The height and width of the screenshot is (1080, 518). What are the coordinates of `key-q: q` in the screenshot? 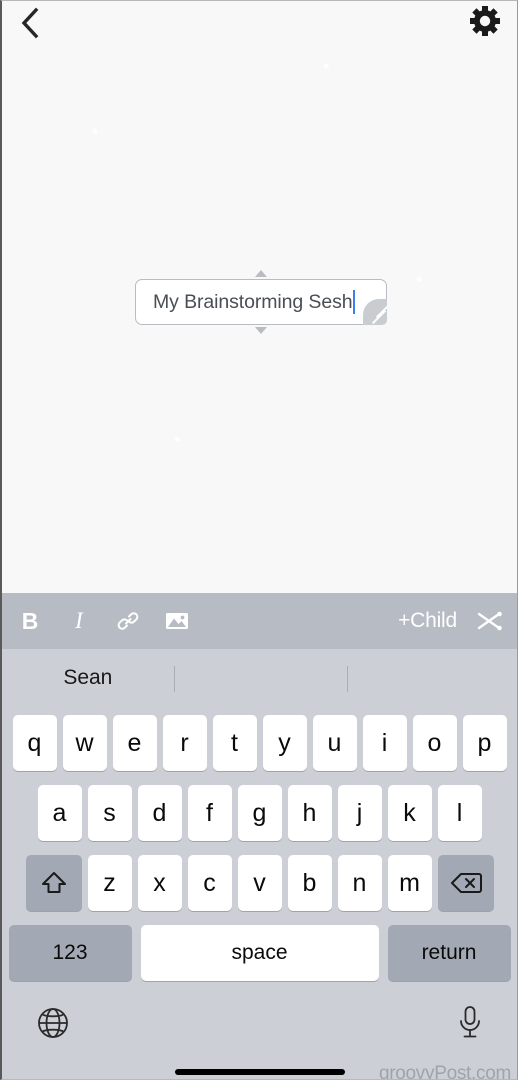 It's located at (34, 743).